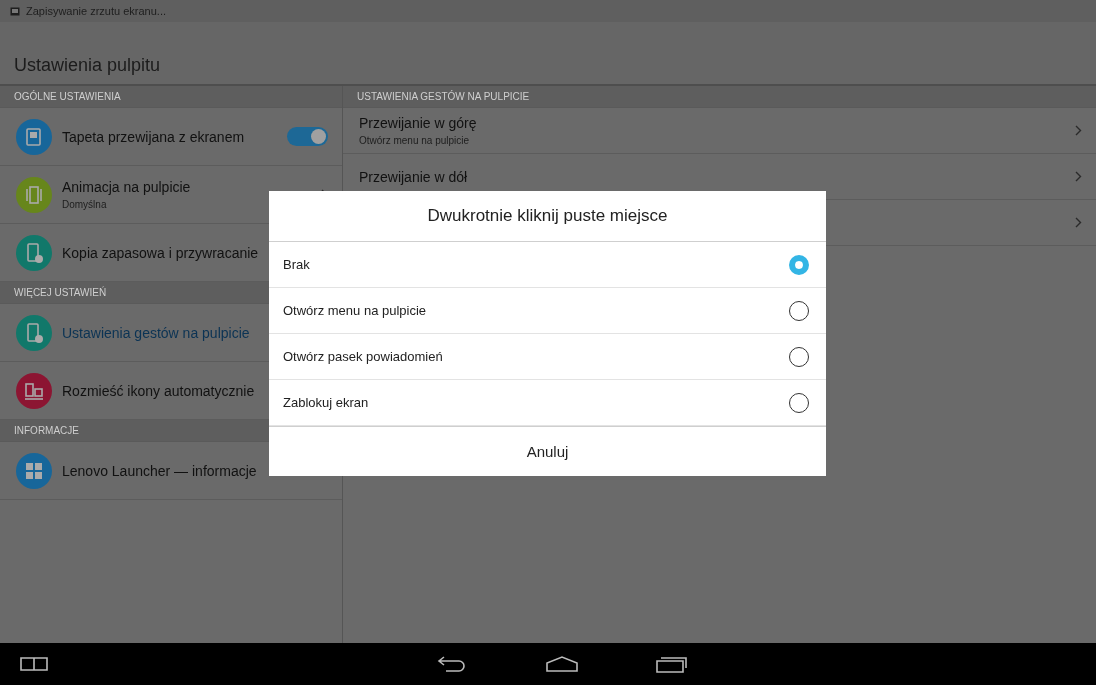  I want to click on item-title: Przewijanie w górę, so click(418, 123).